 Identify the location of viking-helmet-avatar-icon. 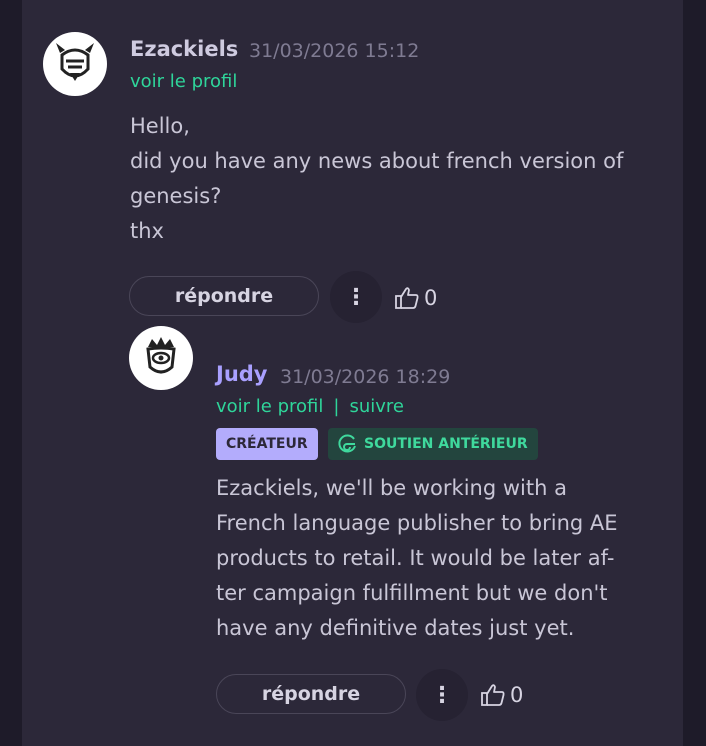
(75, 62).